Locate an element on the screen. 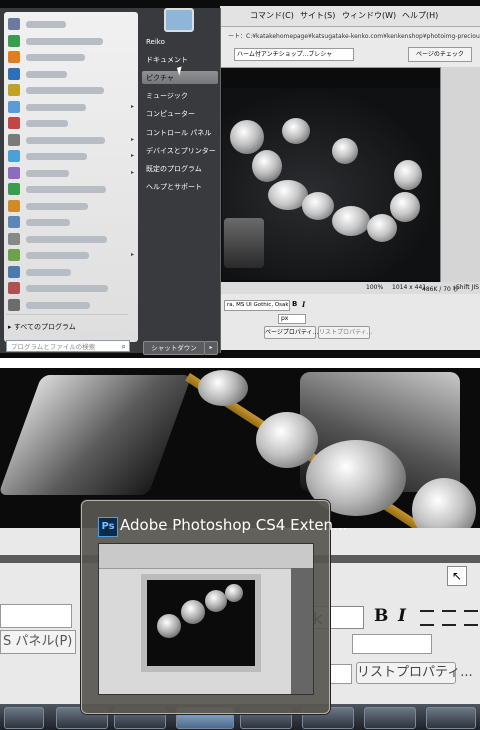  control-panel-link: コントロール パネル is located at coordinates (178, 133).